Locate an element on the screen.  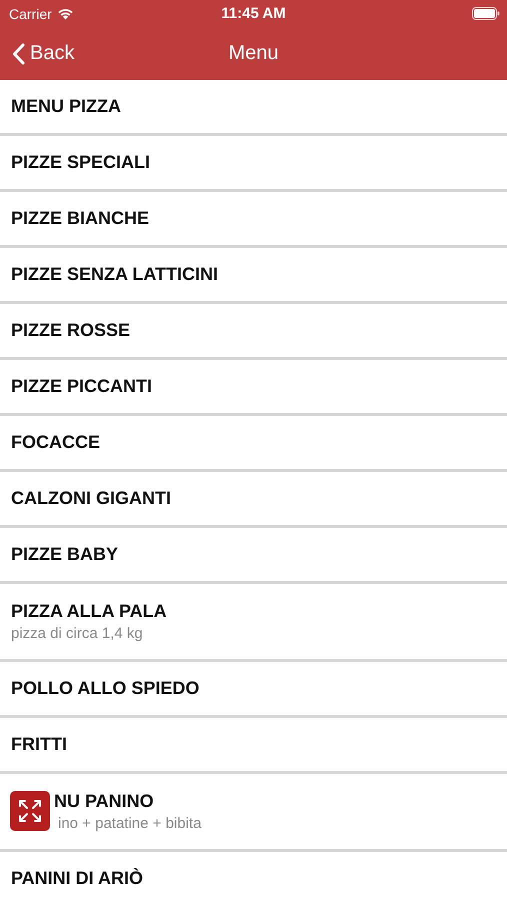
category-title: FRITTI is located at coordinates (39, 744).